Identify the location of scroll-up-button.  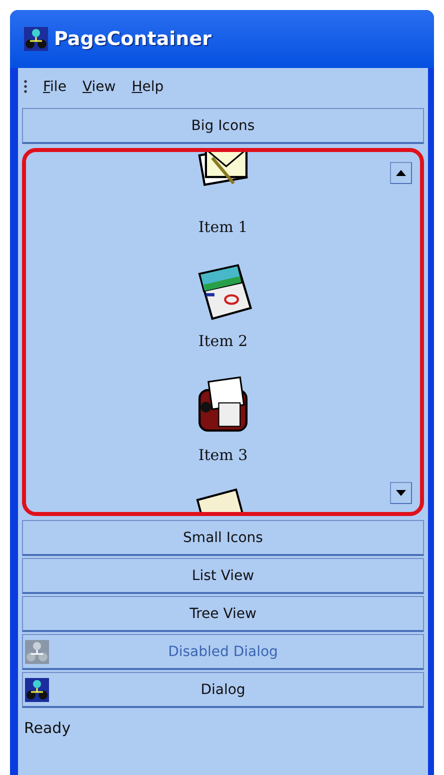
(401, 173).